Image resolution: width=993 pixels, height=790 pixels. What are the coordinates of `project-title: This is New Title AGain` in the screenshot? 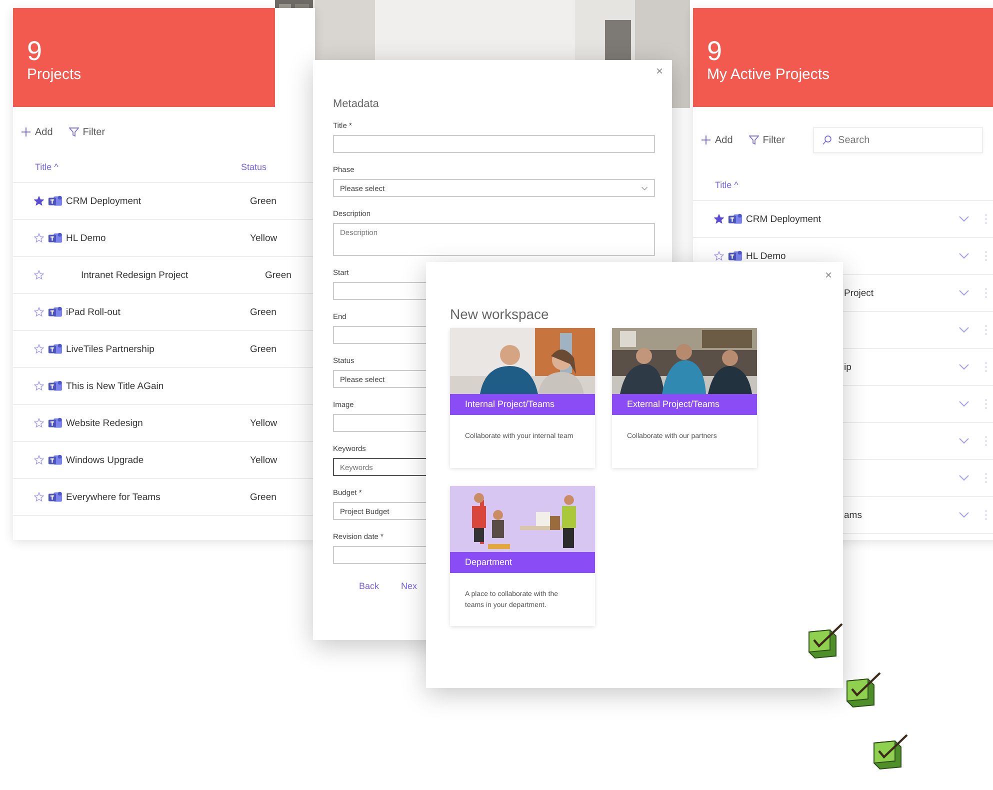 It's located at (158, 386).